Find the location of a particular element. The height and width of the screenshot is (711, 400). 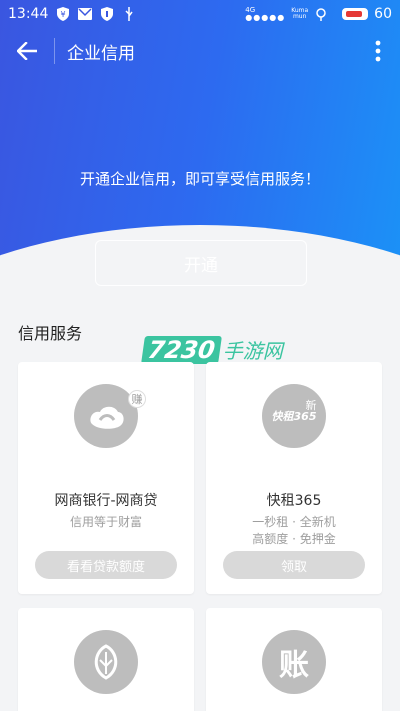

promo-text: 开通企业信用，即可享受信用服务！ is located at coordinates (199, 179).